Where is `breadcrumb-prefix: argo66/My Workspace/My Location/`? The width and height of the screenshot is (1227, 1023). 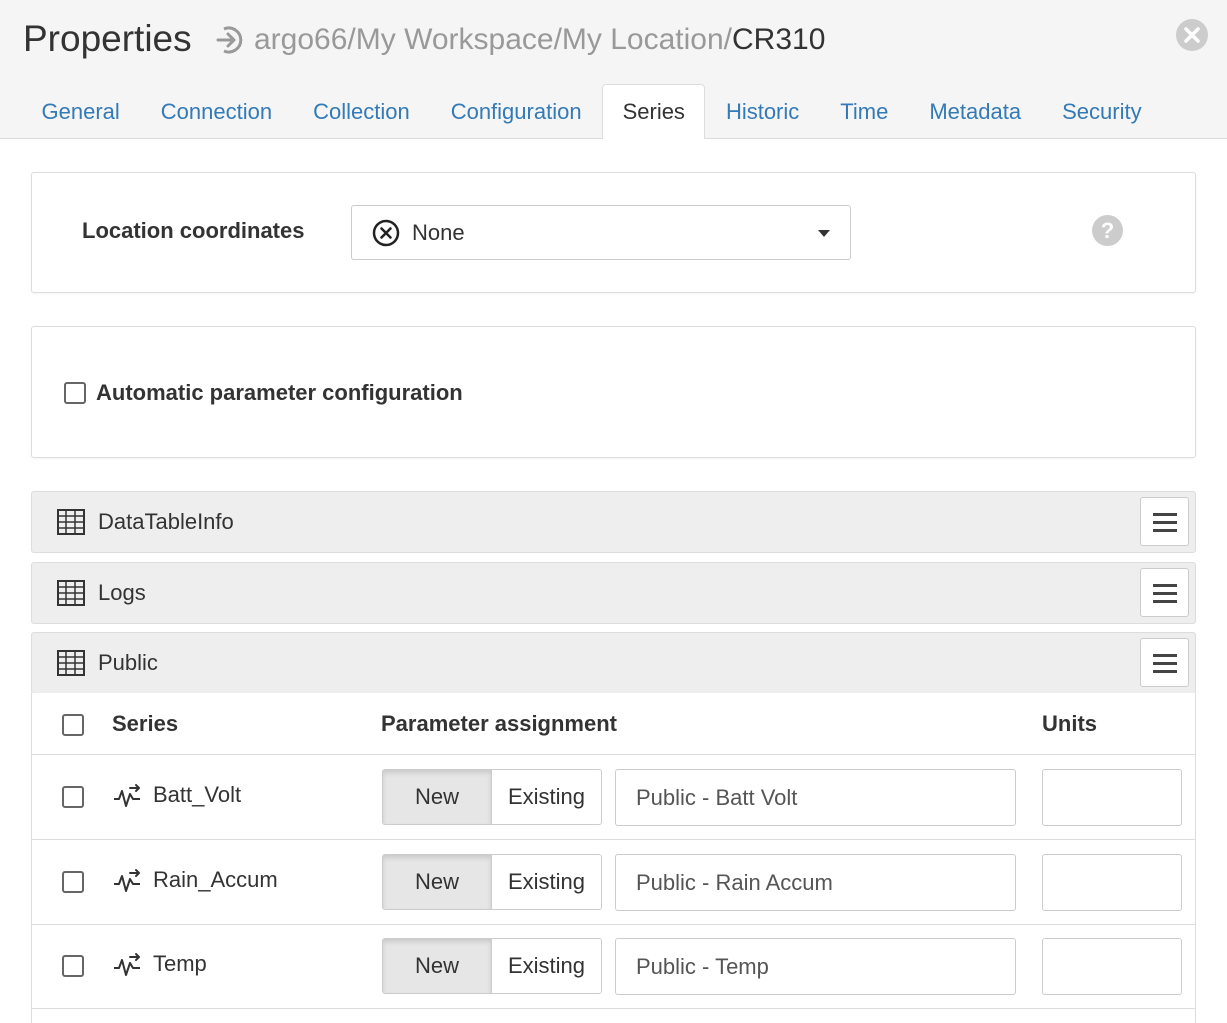 breadcrumb-prefix: argo66/My Workspace/My Location/ is located at coordinates (493, 39).